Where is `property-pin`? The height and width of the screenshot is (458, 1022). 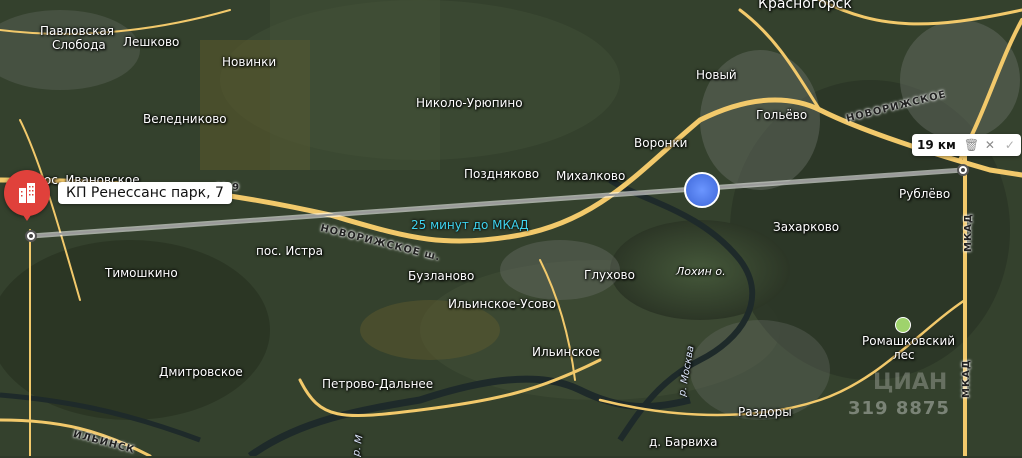 property-pin is located at coordinates (27, 193).